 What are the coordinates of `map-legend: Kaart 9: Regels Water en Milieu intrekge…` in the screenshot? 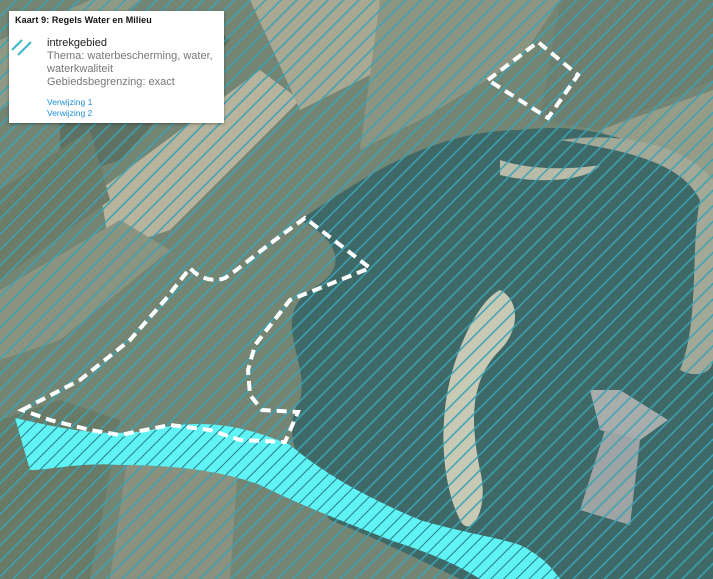 It's located at (116, 67).